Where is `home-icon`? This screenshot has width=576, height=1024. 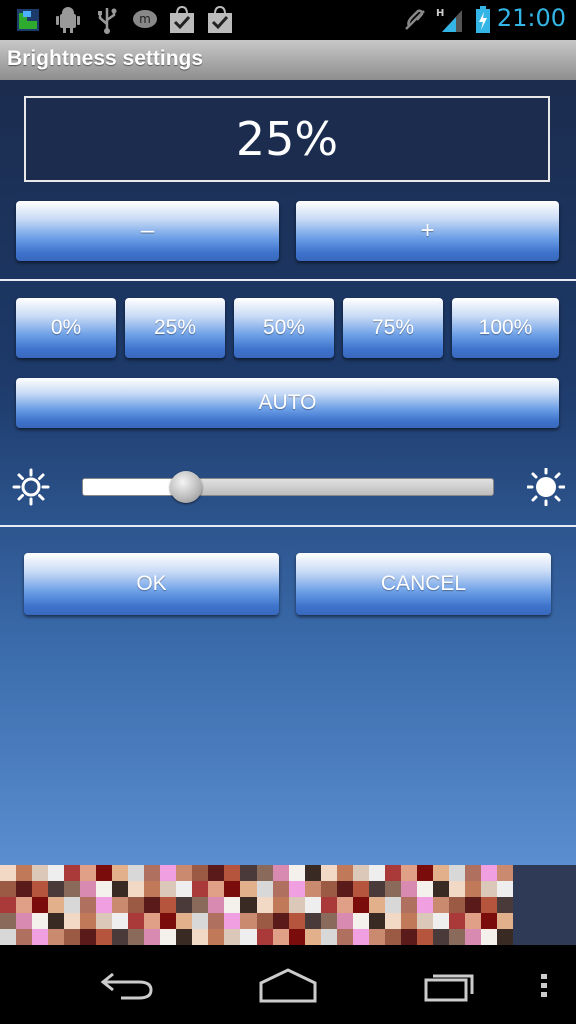
home-icon is located at coordinates (288, 985).